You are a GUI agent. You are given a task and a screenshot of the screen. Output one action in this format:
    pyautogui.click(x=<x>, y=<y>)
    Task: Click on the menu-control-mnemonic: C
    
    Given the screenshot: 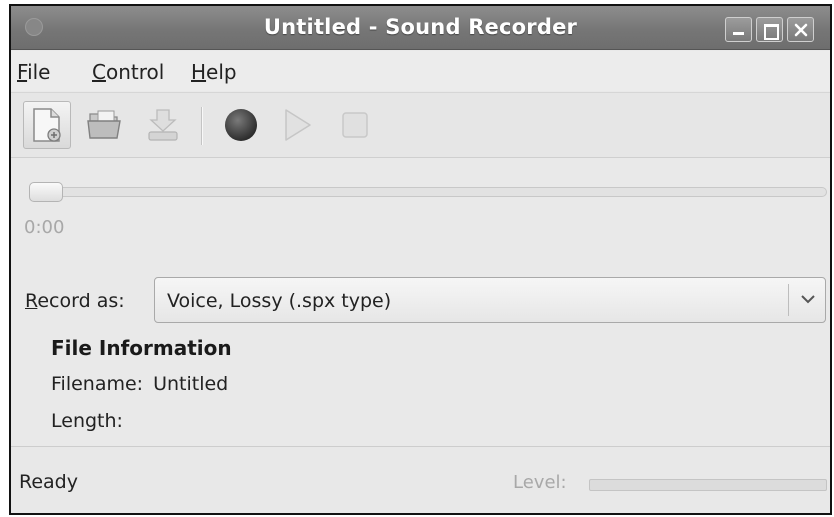 What is the action you would take?
    pyautogui.click(x=99, y=72)
    